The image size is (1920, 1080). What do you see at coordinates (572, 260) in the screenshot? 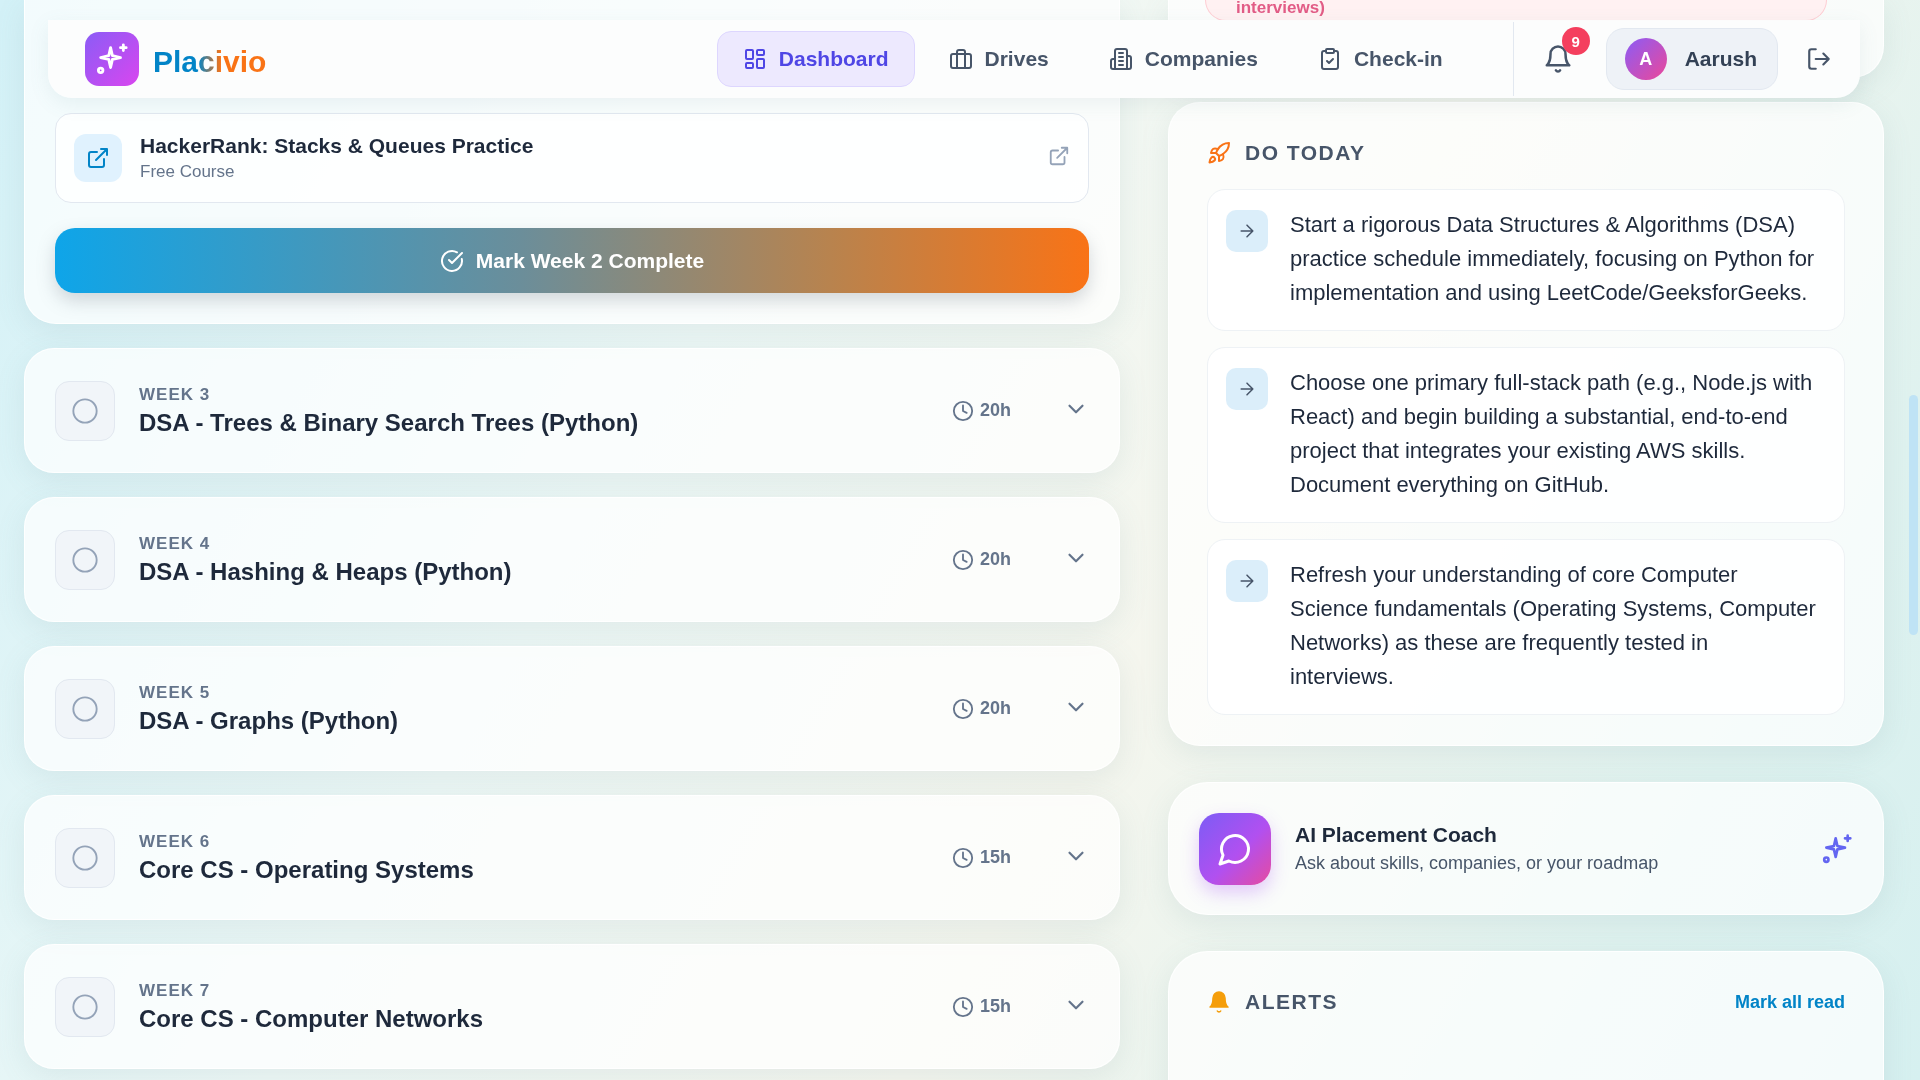
I see `complete-week-button: Mark Week 2 Complete` at bounding box center [572, 260].